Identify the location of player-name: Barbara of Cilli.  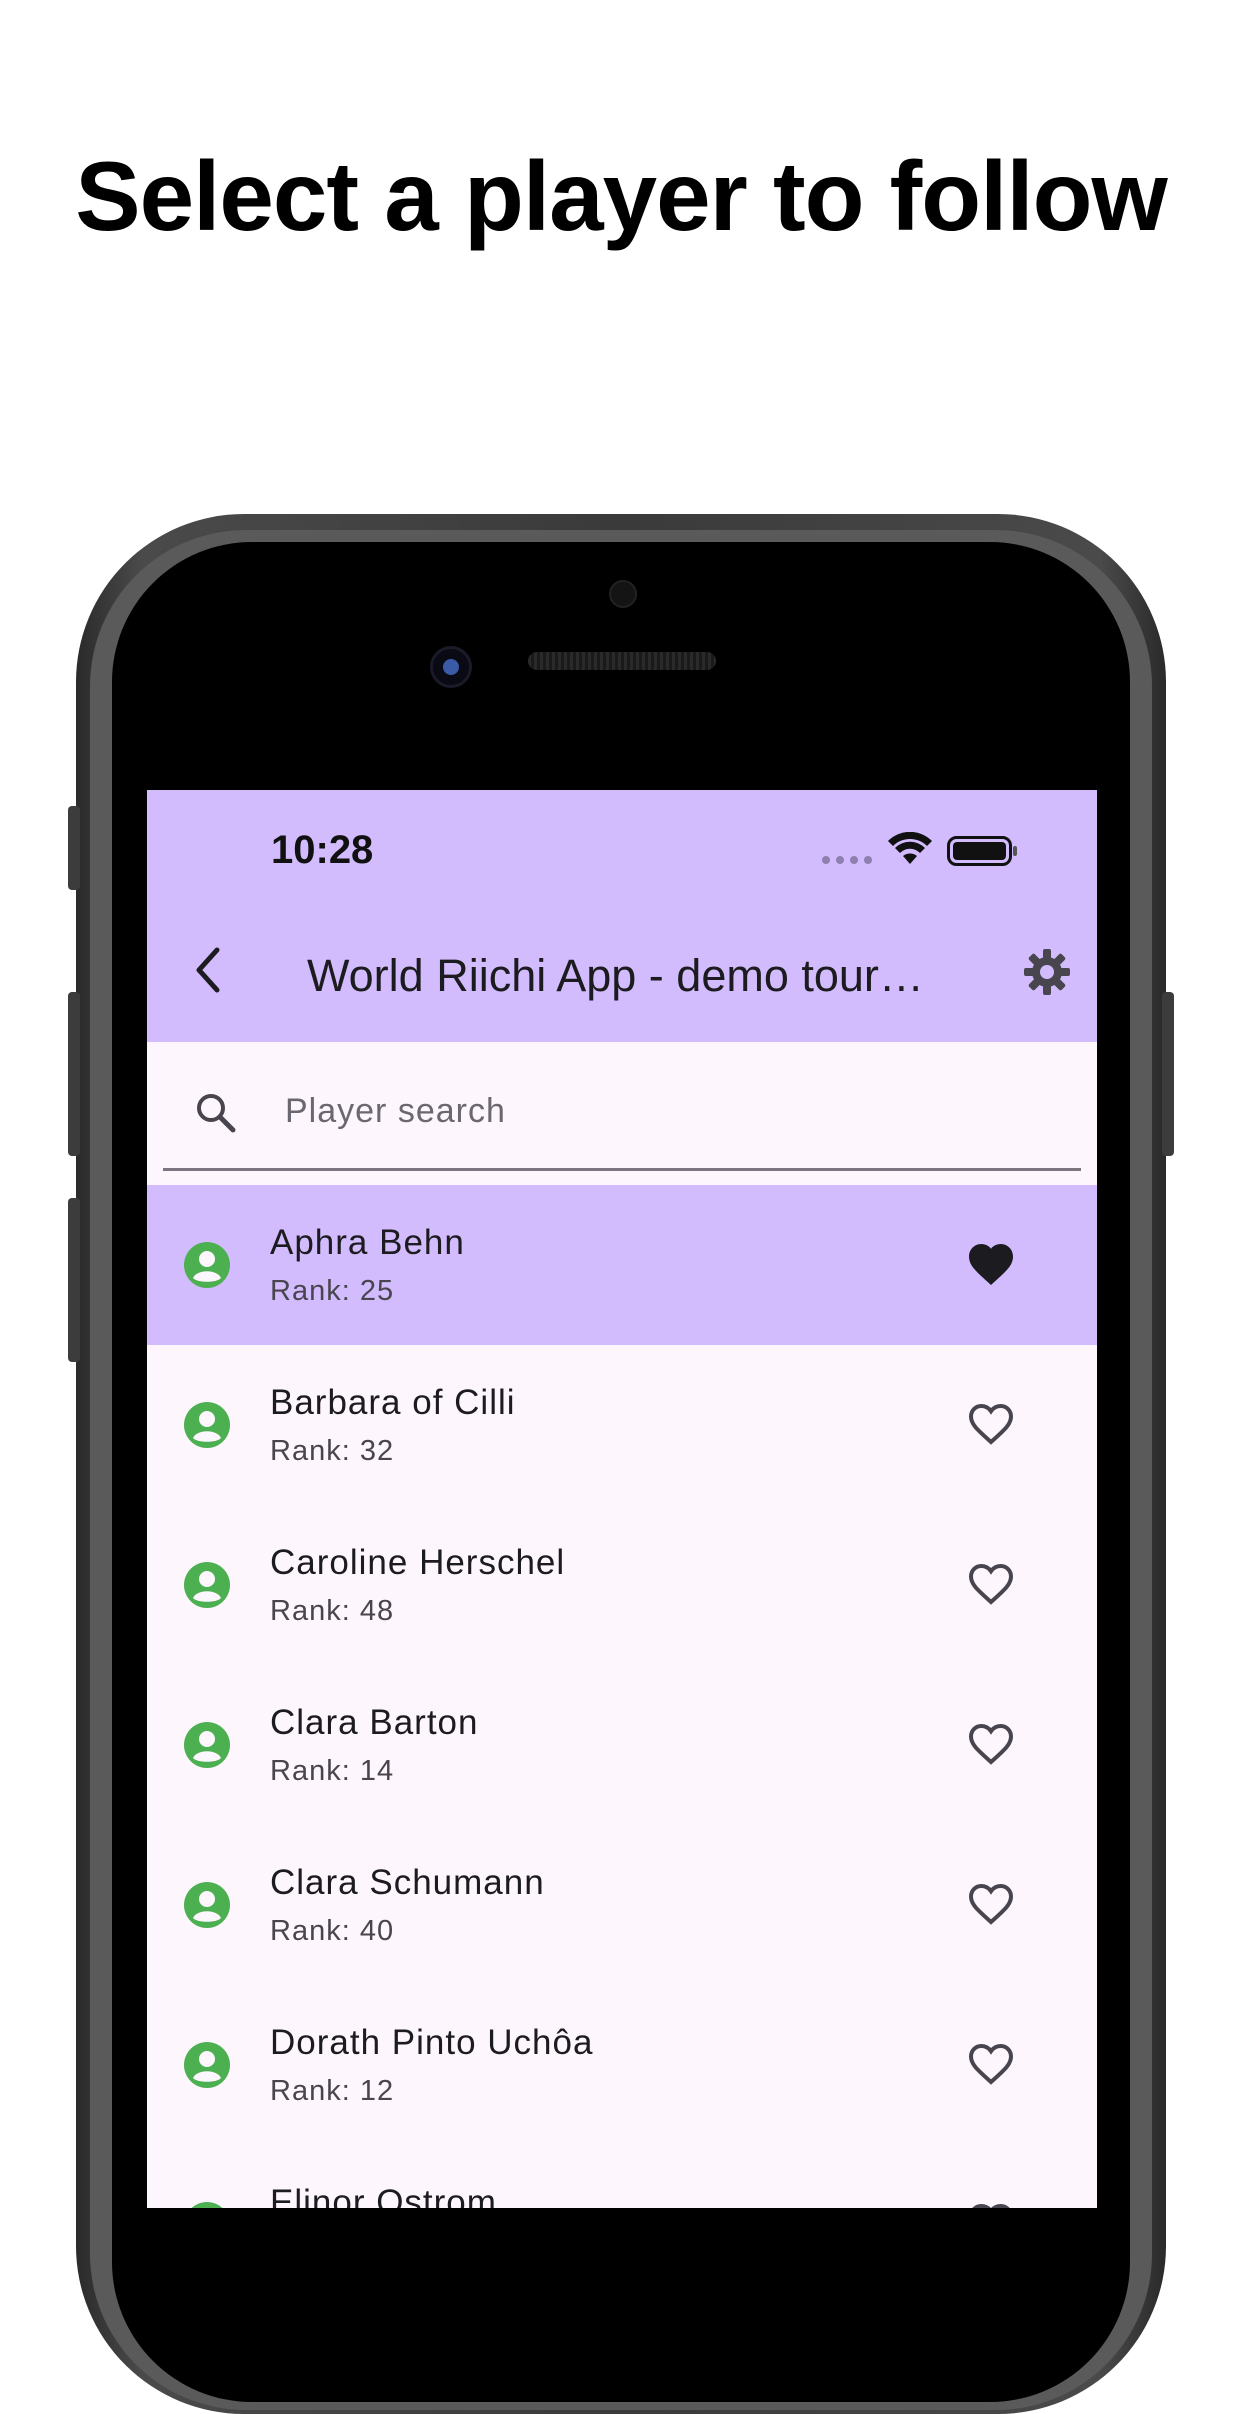
(393, 1402).